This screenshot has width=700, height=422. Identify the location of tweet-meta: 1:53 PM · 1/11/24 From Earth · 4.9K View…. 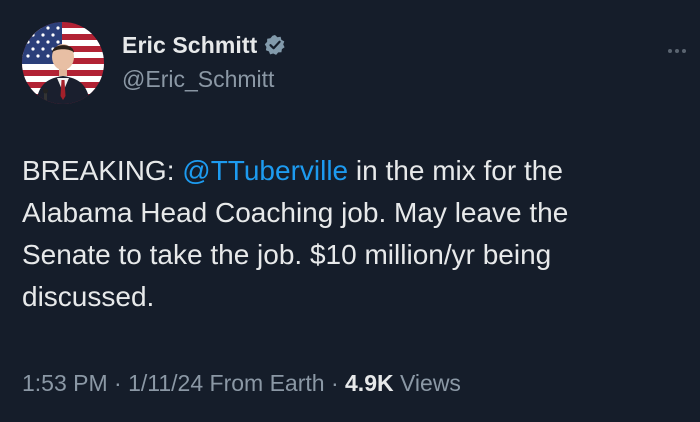
(241, 383).